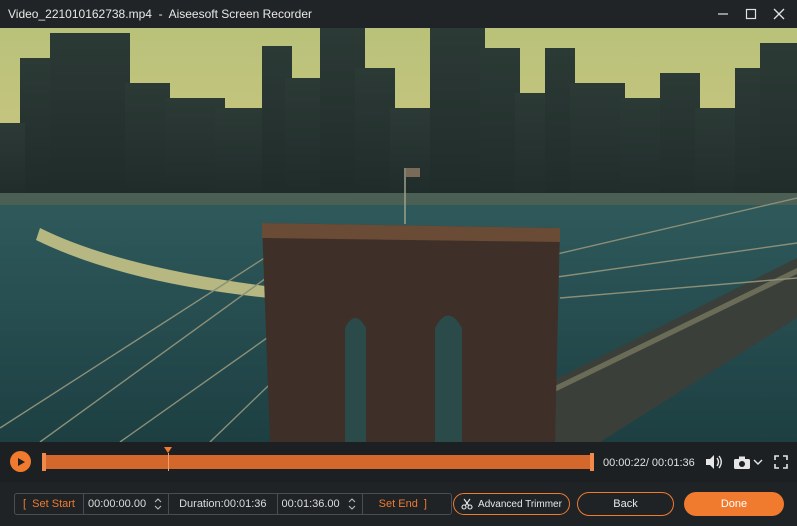  Describe the element at coordinates (649, 463) in the screenshot. I see `time-display: 00:00:22/ 00:01:36` at that location.